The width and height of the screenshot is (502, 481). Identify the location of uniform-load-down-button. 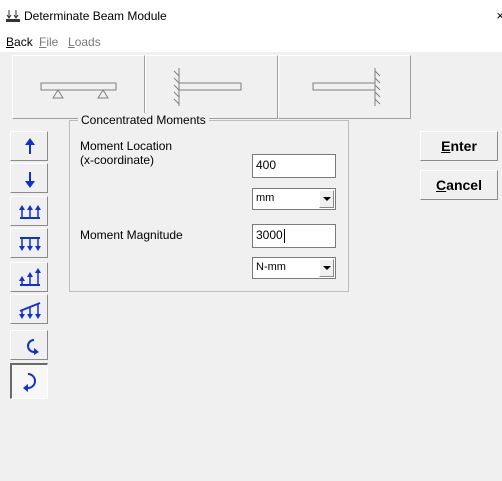
(29, 243).